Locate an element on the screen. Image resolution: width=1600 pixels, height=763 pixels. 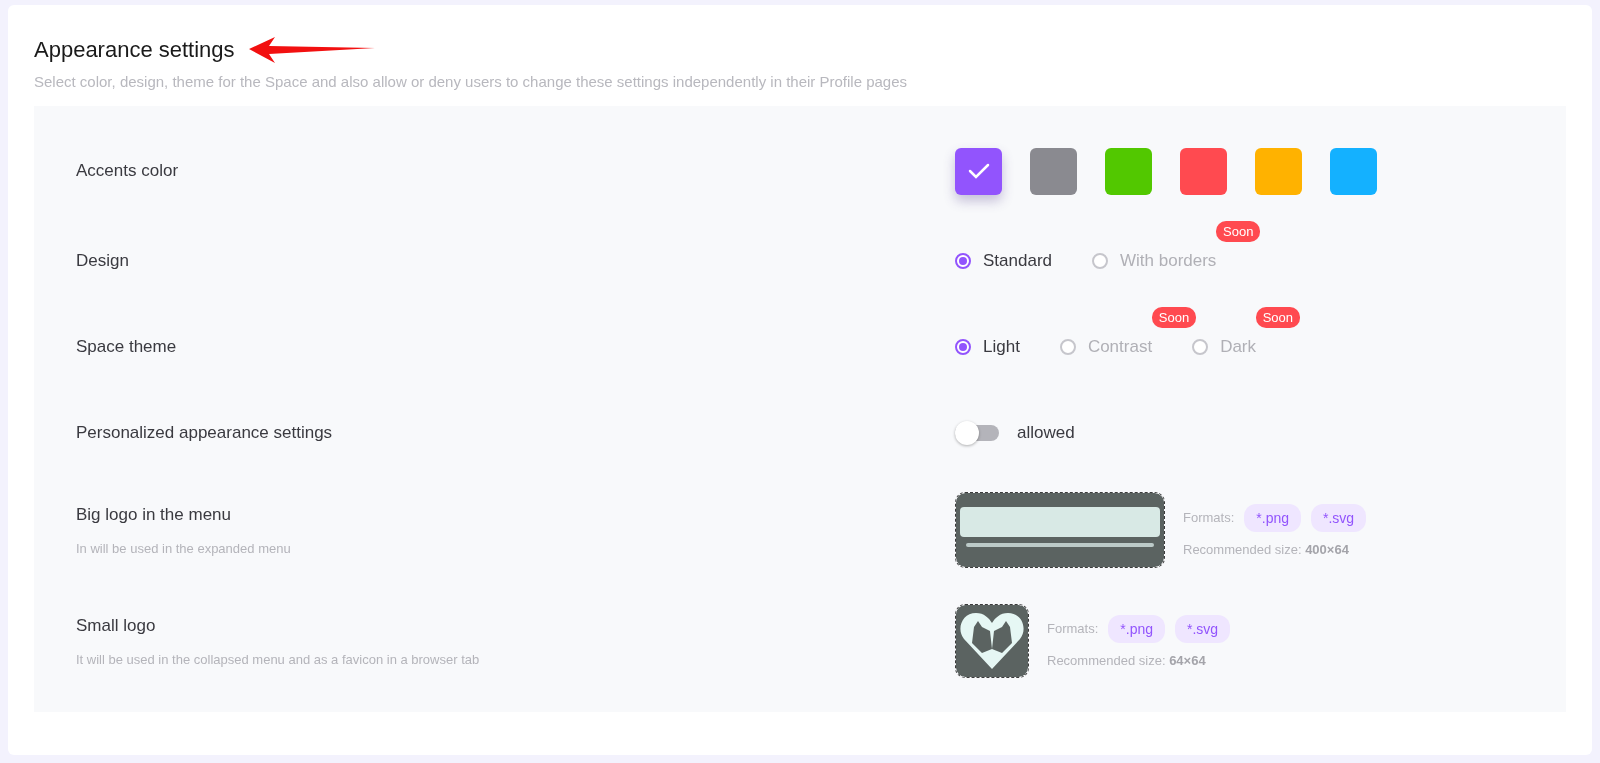
setting-label: Space theme is located at coordinates (127, 347).